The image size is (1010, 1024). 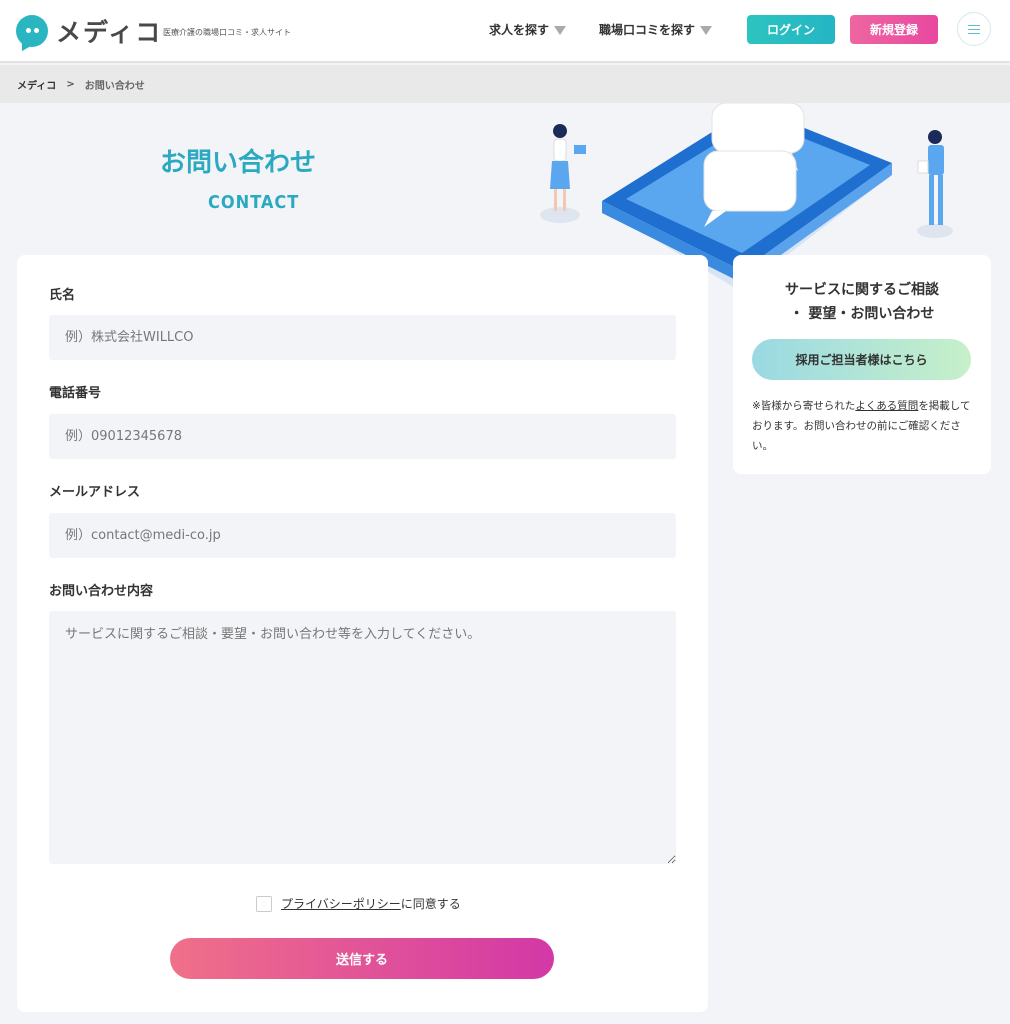 What do you see at coordinates (862, 290) in the screenshot?
I see `side-title-line1: サービスに関するご相談` at bounding box center [862, 290].